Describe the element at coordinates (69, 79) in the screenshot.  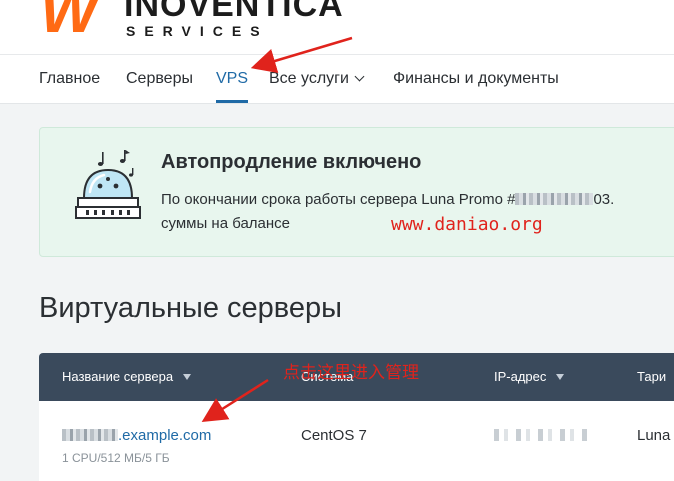
I see `nav-item-home: Главное` at that location.